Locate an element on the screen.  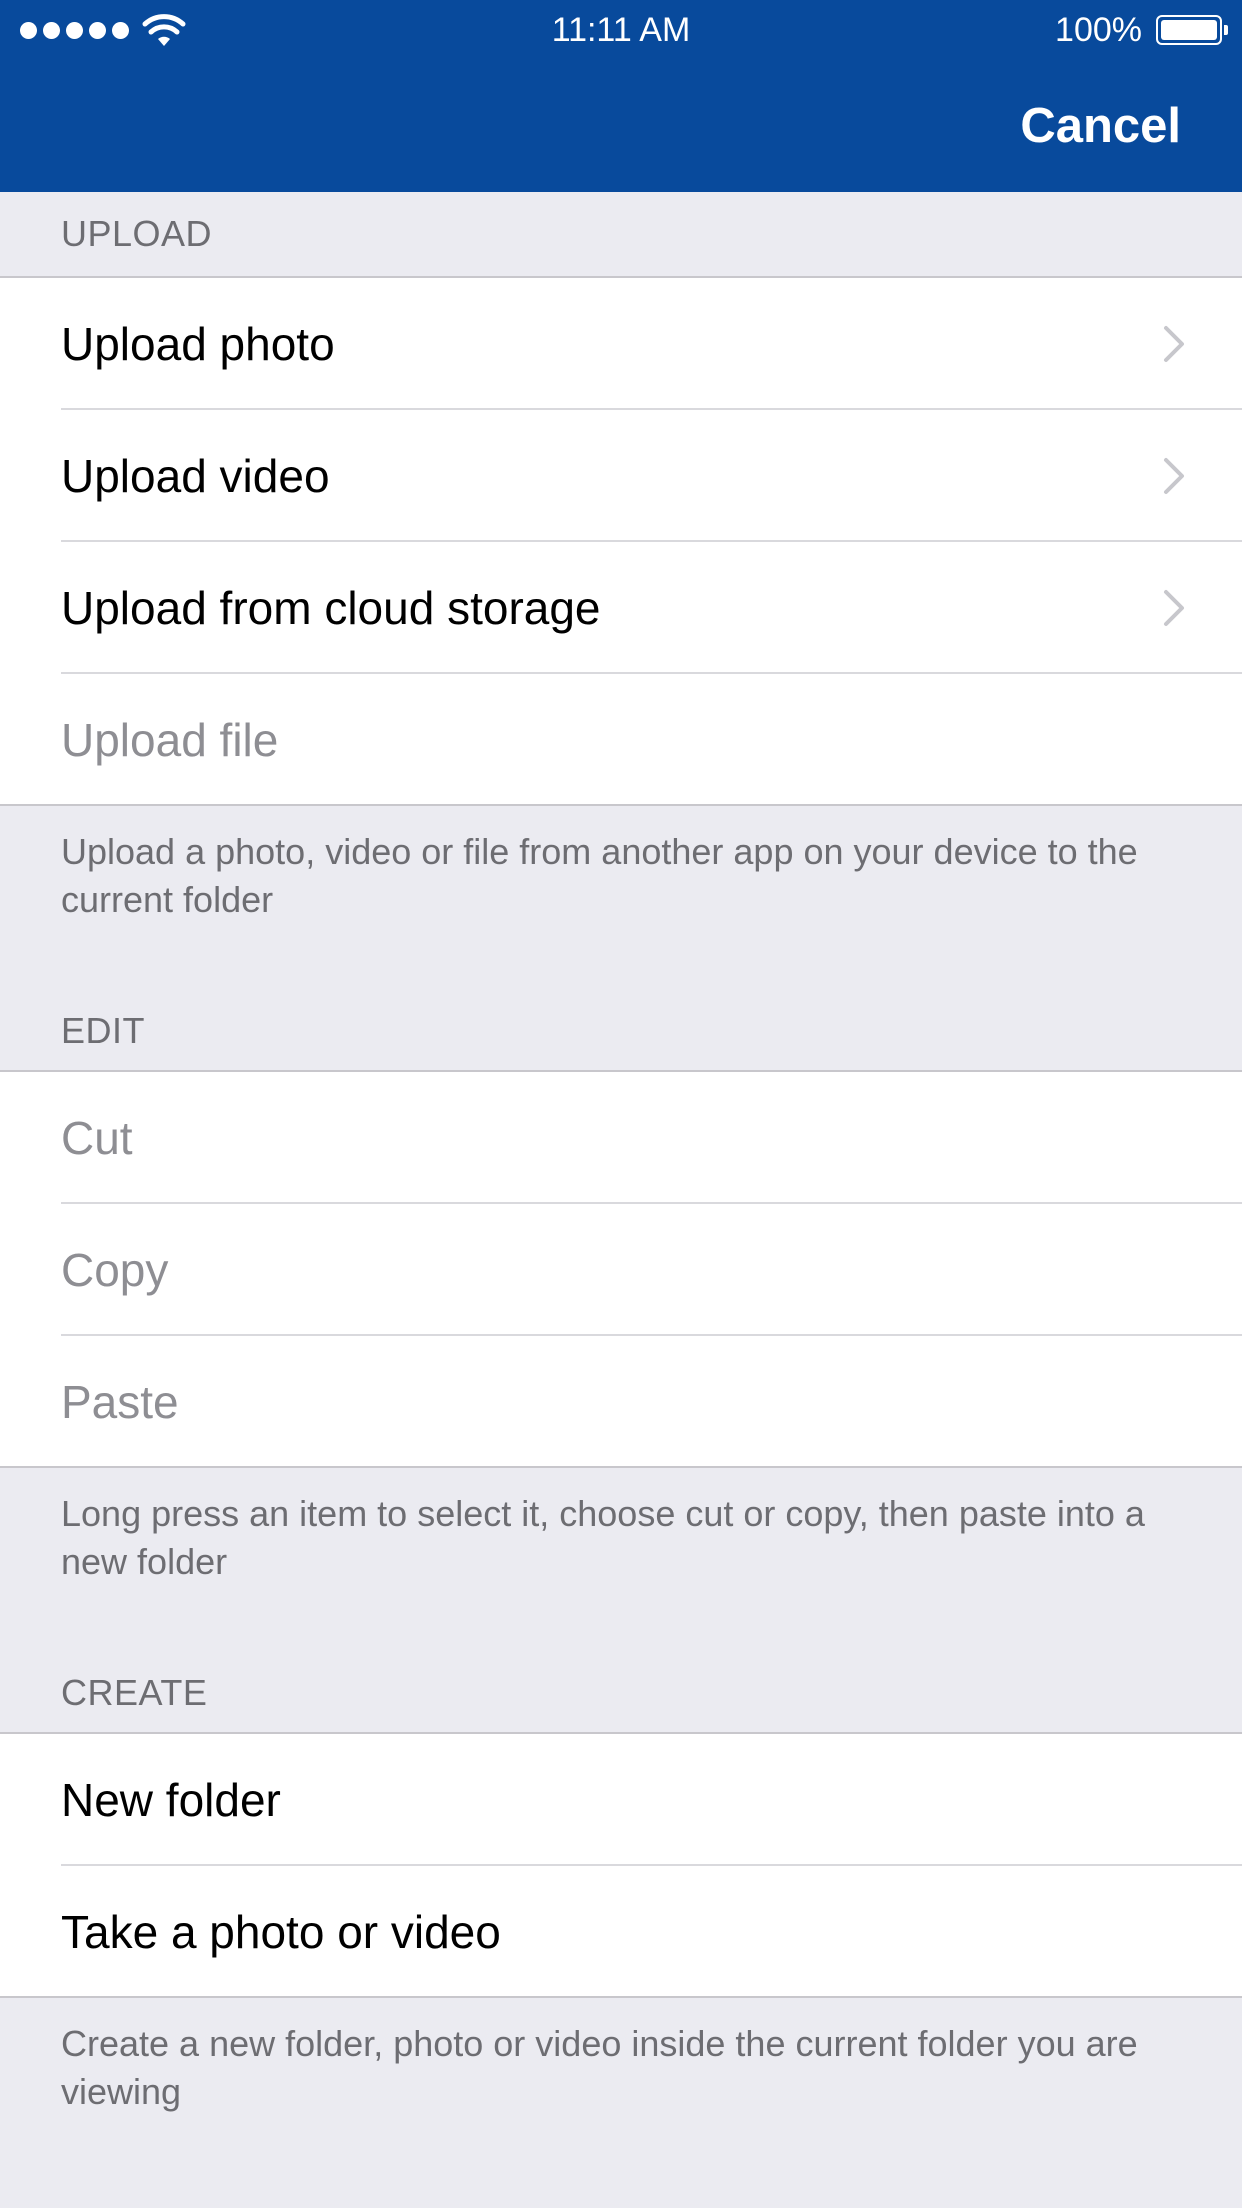
create-group: New folder Take a photo or video is located at coordinates (621, 1866).